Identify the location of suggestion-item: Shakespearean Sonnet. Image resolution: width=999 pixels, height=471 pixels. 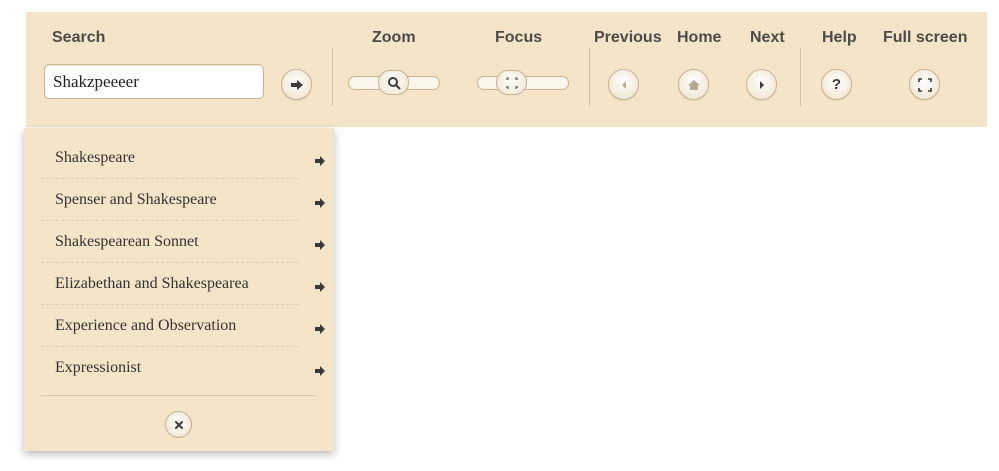
(170, 241).